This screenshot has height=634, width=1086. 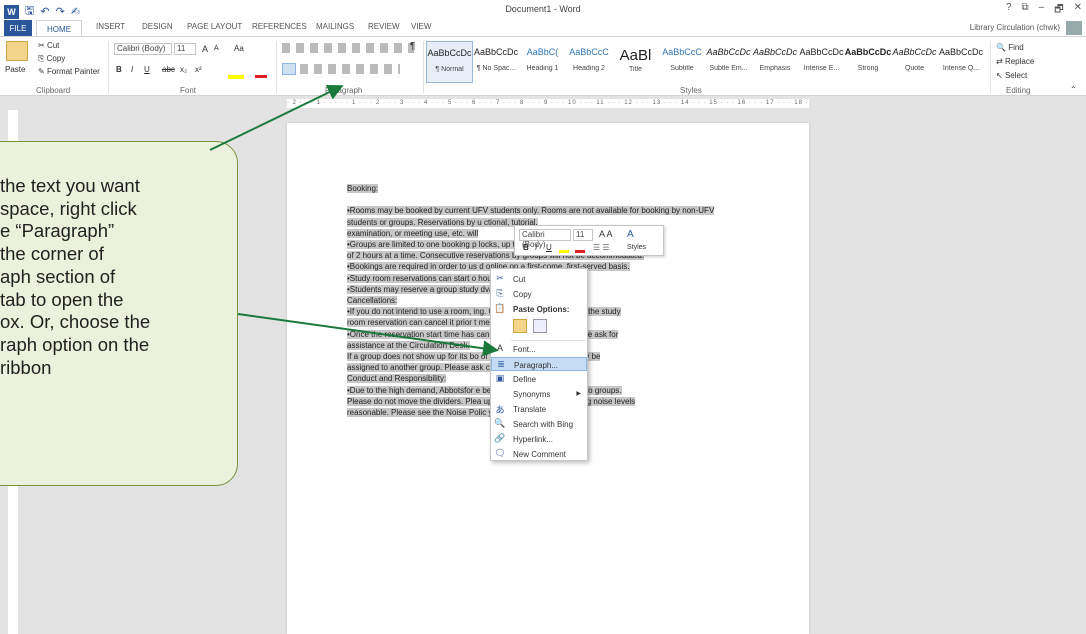 What do you see at coordinates (48, 45) in the screenshot?
I see `cut-button: ✂ Cut` at bounding box center [48, 45].